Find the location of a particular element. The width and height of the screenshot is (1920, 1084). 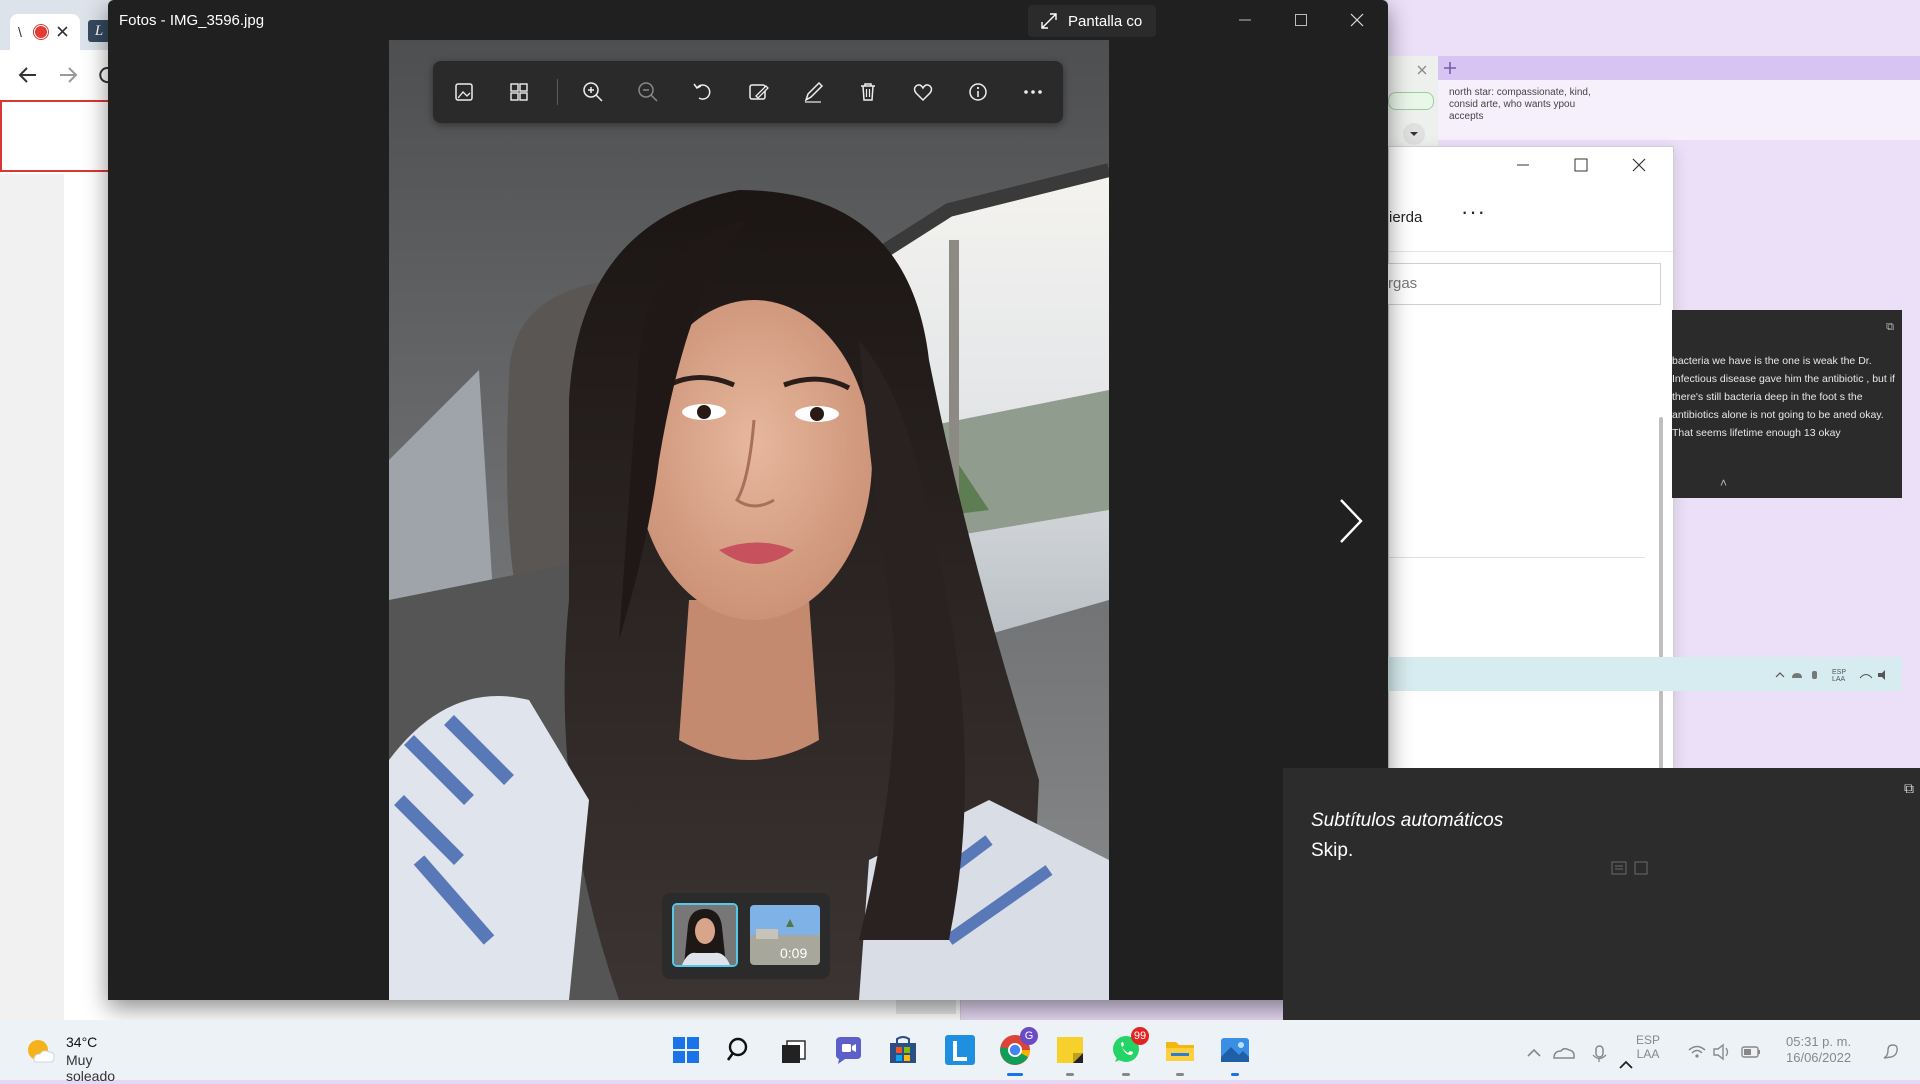

horizontal-scrollbar is located at coordinates (926, 1007).